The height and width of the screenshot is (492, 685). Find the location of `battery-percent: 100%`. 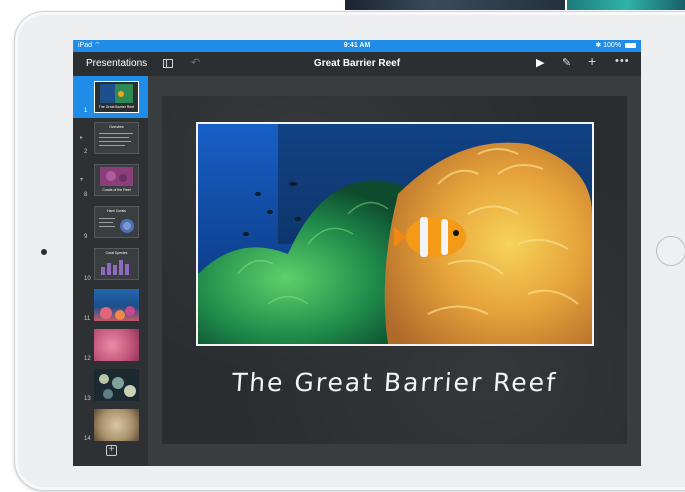

battery-percent: 100% is located at coordinates (612, 45).